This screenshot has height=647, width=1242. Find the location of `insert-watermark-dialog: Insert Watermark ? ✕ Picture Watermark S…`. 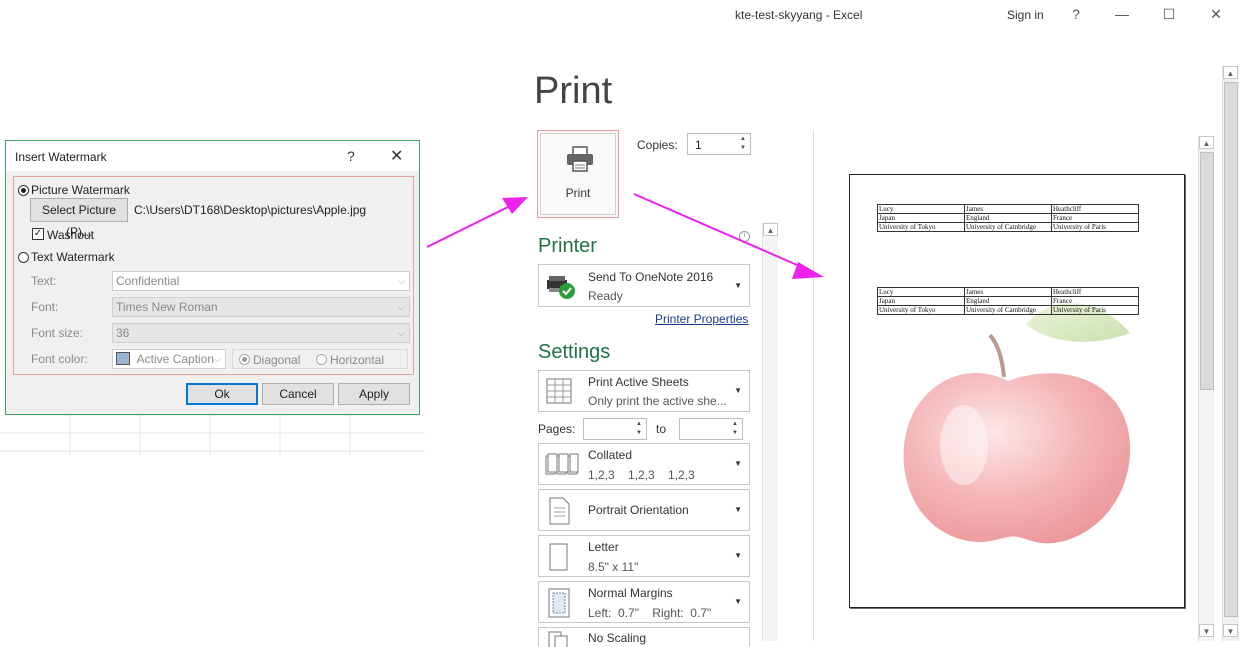

insert-watermark-dialog: Insert Watermark ? ✕ Picture Watermark S… is located at coordinates (212, 277).